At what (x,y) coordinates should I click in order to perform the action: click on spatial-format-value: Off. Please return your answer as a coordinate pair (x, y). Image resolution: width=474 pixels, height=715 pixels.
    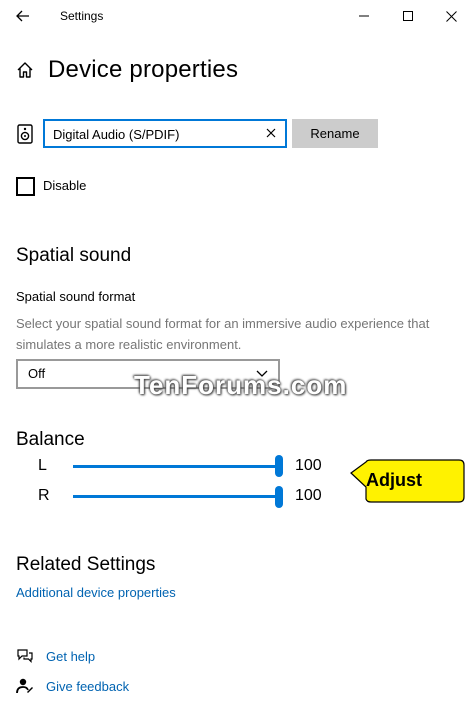
    Looking at the image, I should click on (37, 373).